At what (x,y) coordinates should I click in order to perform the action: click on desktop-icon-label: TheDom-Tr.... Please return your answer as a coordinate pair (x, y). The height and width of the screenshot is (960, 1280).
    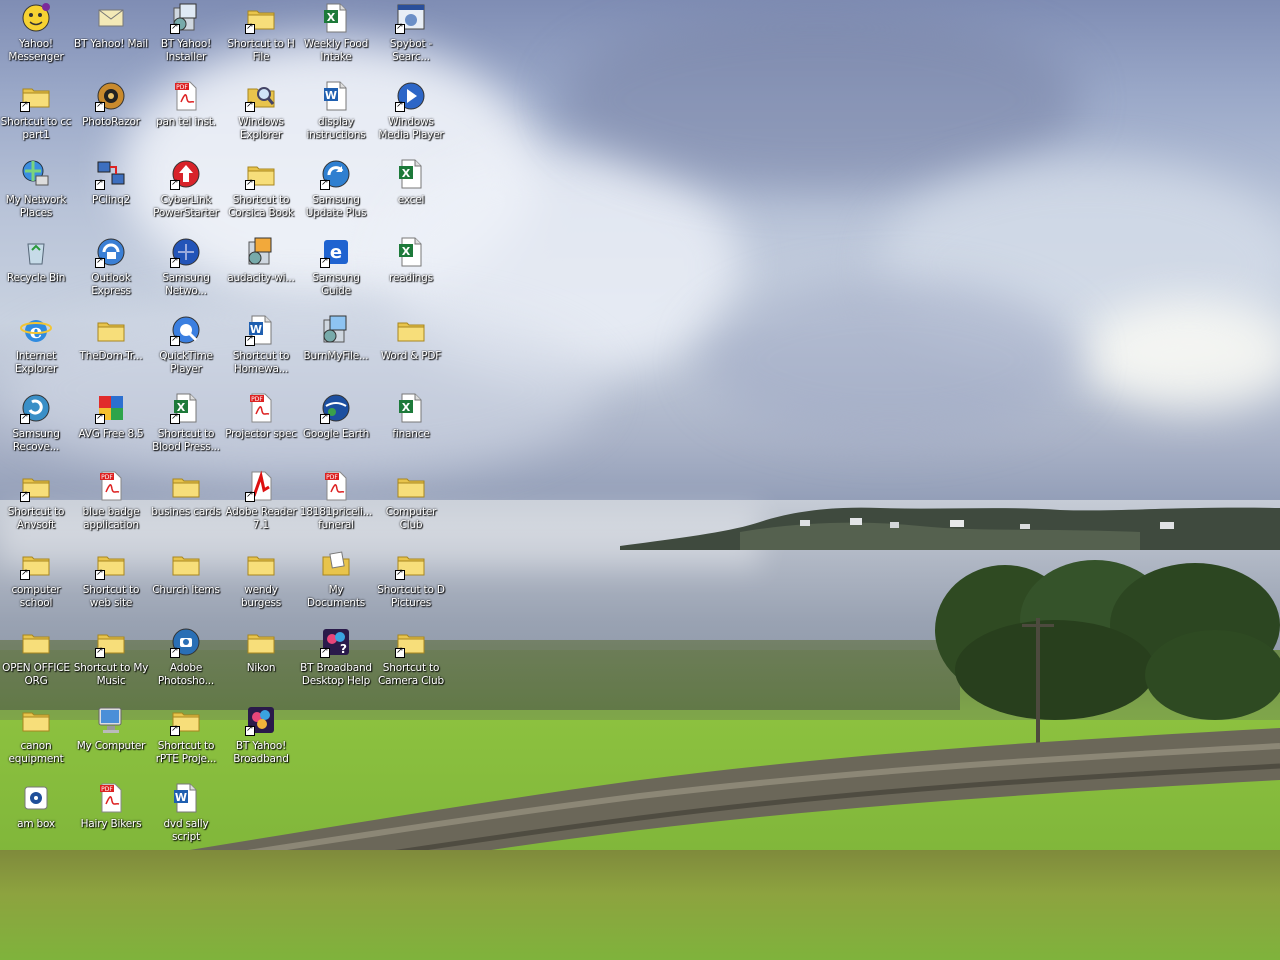
    Looking at the image, I should click on (111, 356).